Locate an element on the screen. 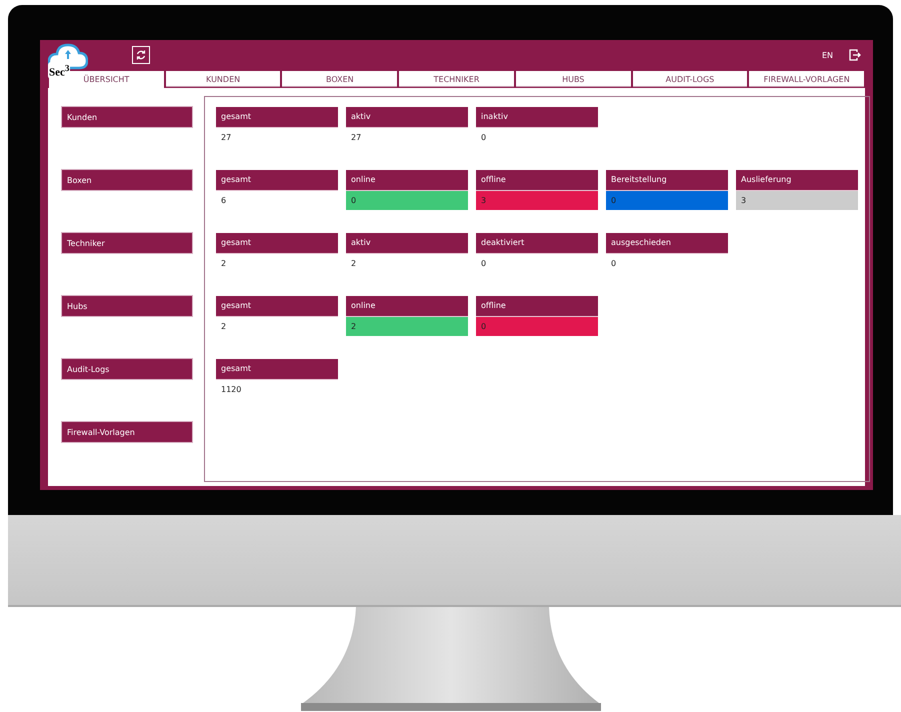 Image resolution: width=901 pixels, height=712 pixels. section-label: Audit-Logs is located at coordinates (127, 369).